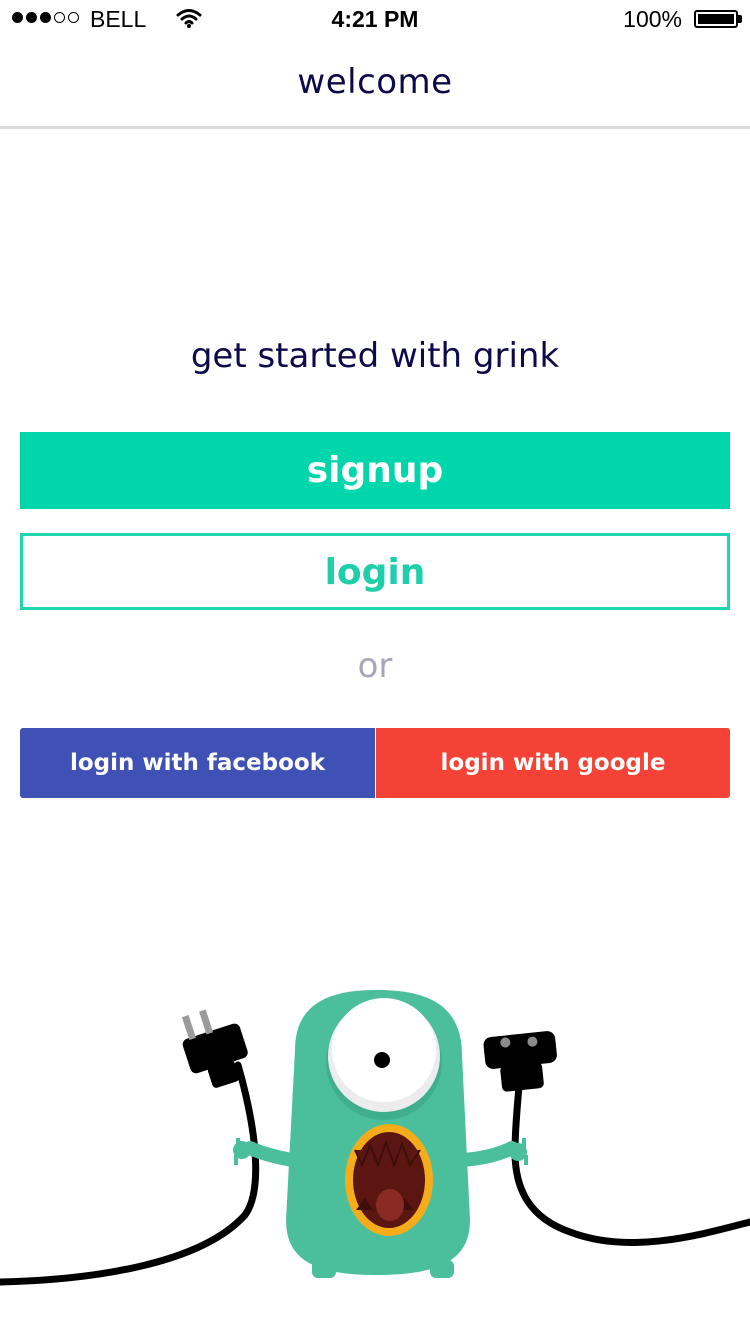 This screenshot has width=750, height=1334. Describe the element at coordinates (375, 666) in the screenshot. I see `or-divider-text: or` at that location.